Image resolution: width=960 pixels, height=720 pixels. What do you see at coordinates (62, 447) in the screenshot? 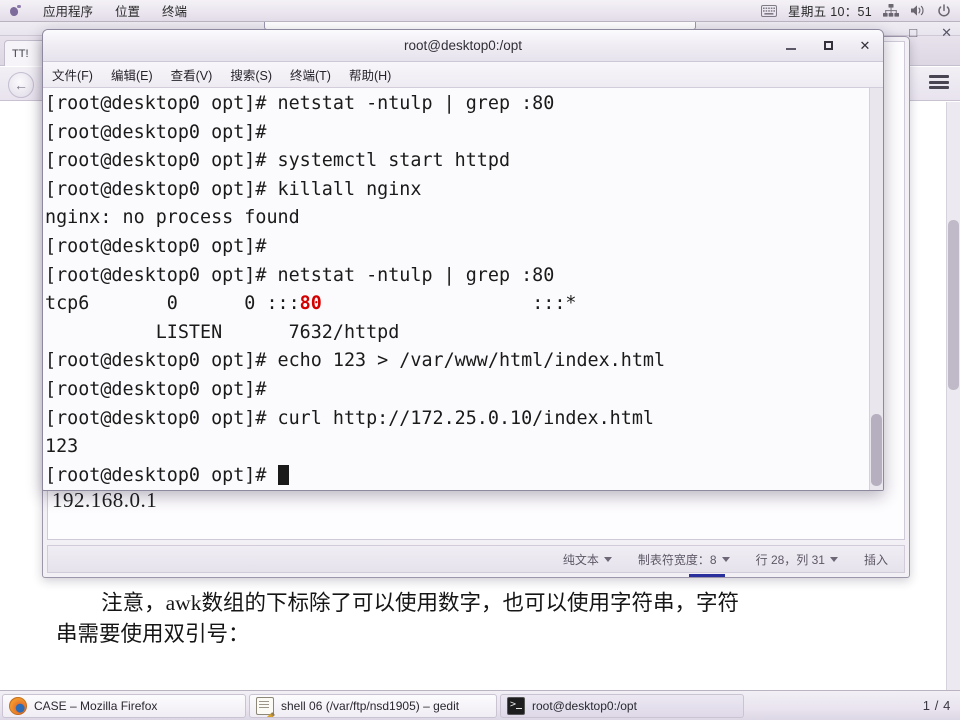
I see `terminal-line: 123` at bounding box center [62, 447].